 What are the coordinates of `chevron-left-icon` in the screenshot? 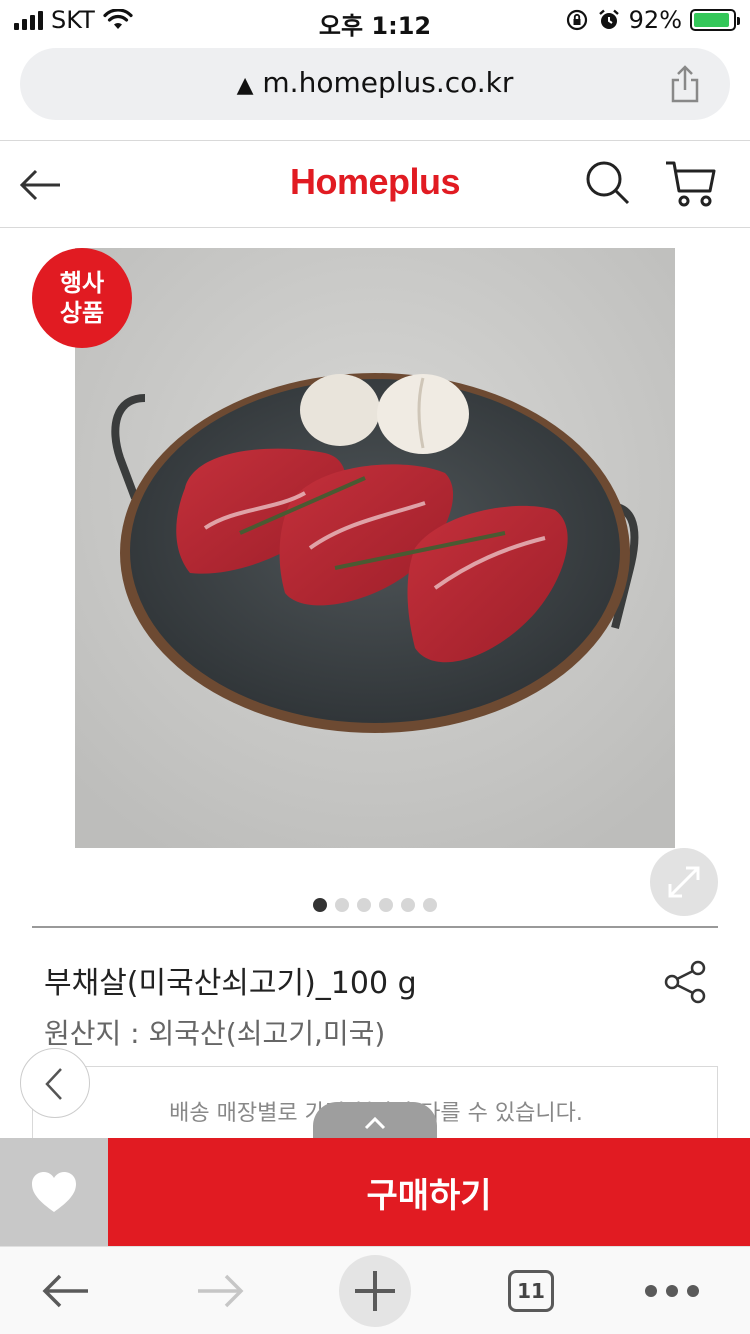 It's located at (53, 1084).